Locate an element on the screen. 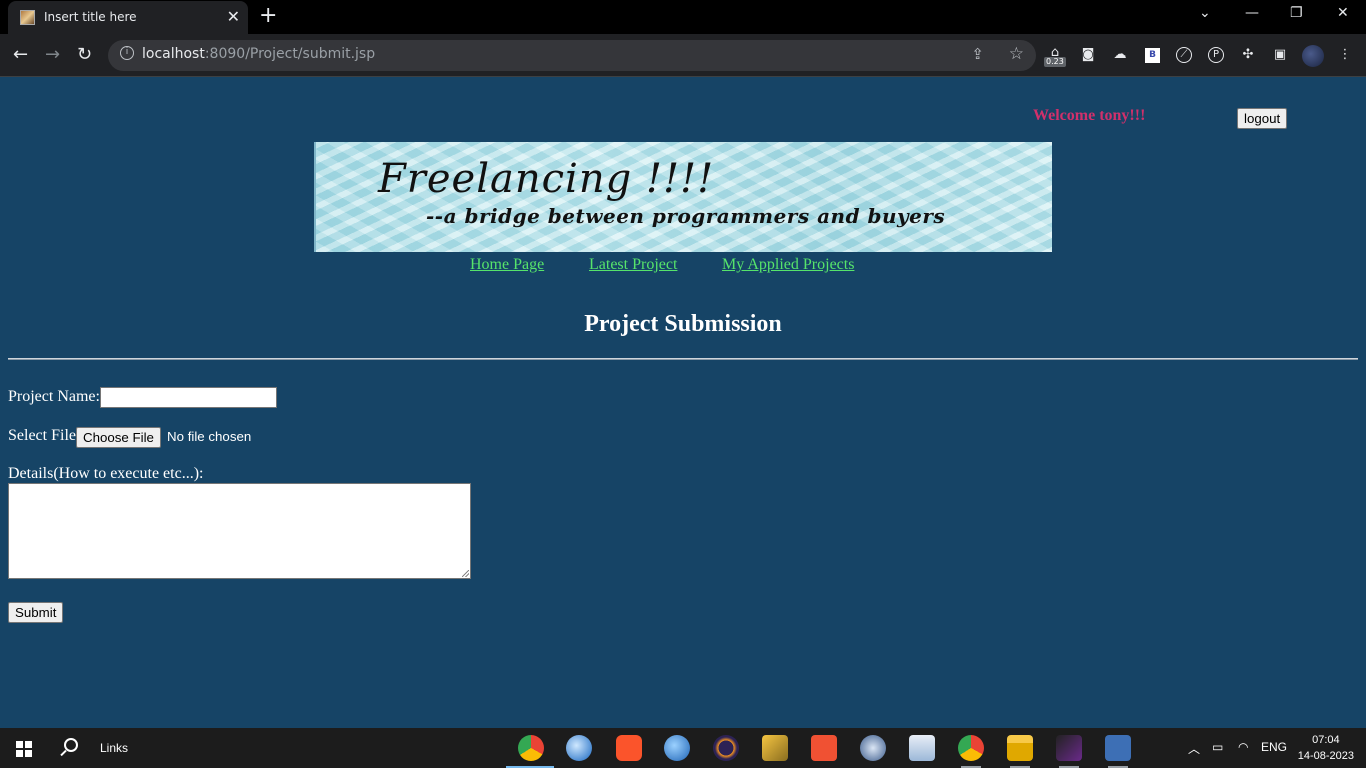  tab-search-chevron-icon: ⌄ is located at coordinates (1205, 13).